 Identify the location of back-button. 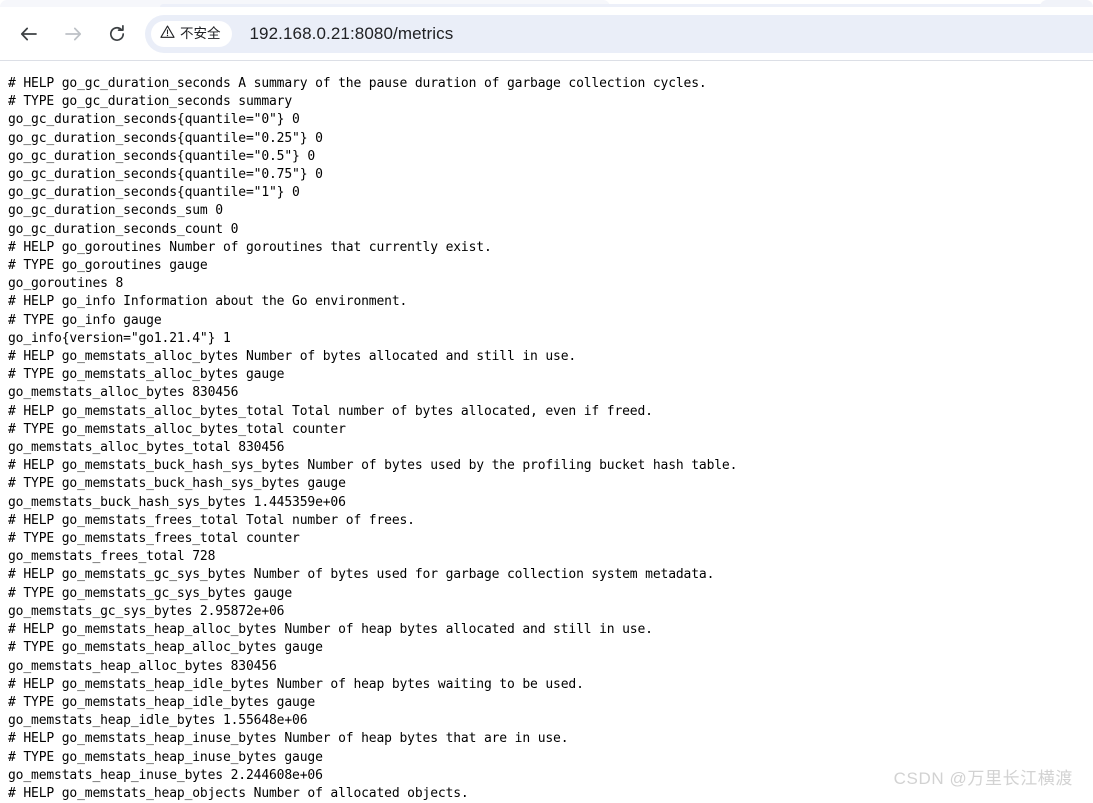
(29, 34).